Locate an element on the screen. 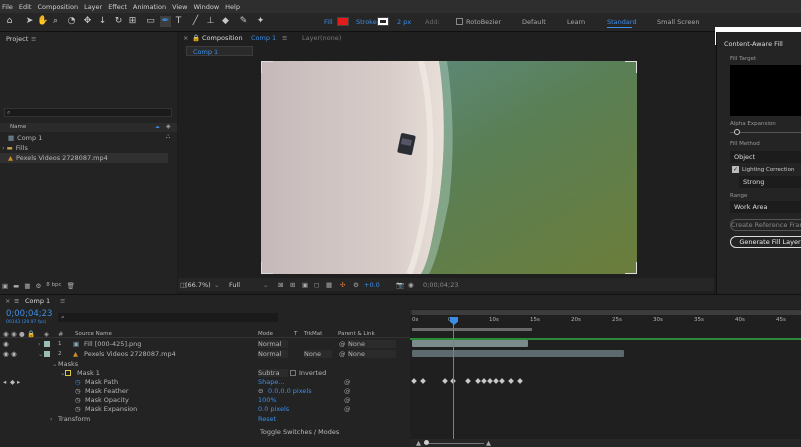 Image resolution: width=801 pixels, height=447 pixels. layer2-label-color is located at coordinates (47, 354).